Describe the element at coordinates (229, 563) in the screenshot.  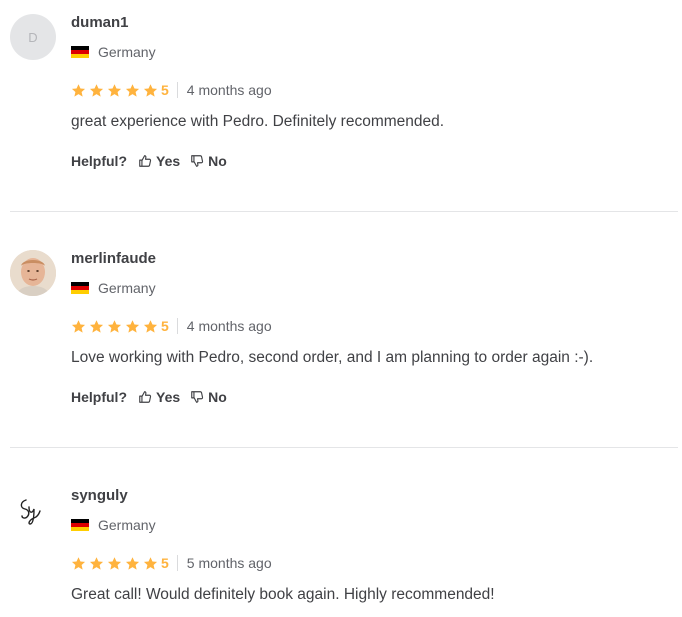
I see `review-time: 5 months ago` at that location.